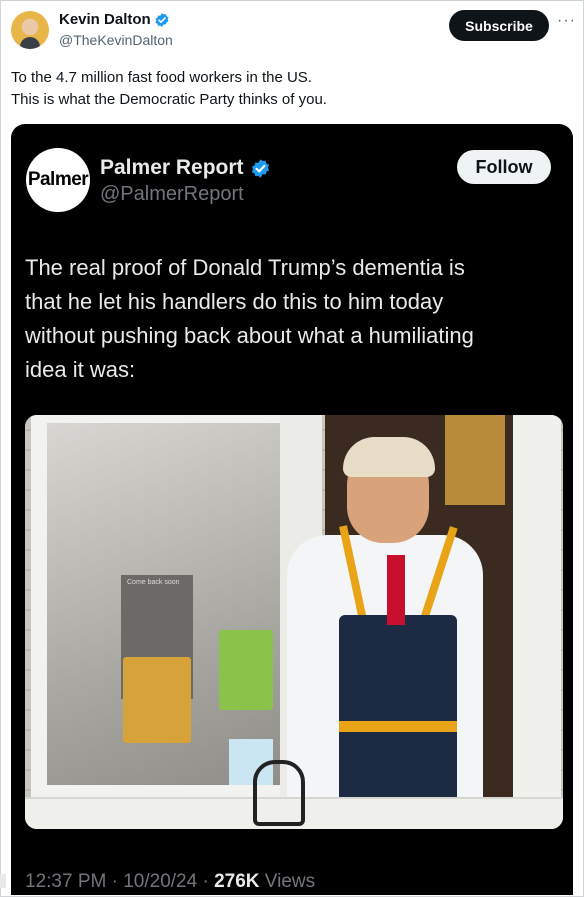  I want to click on follow-button: Follow, so click(504, 167).